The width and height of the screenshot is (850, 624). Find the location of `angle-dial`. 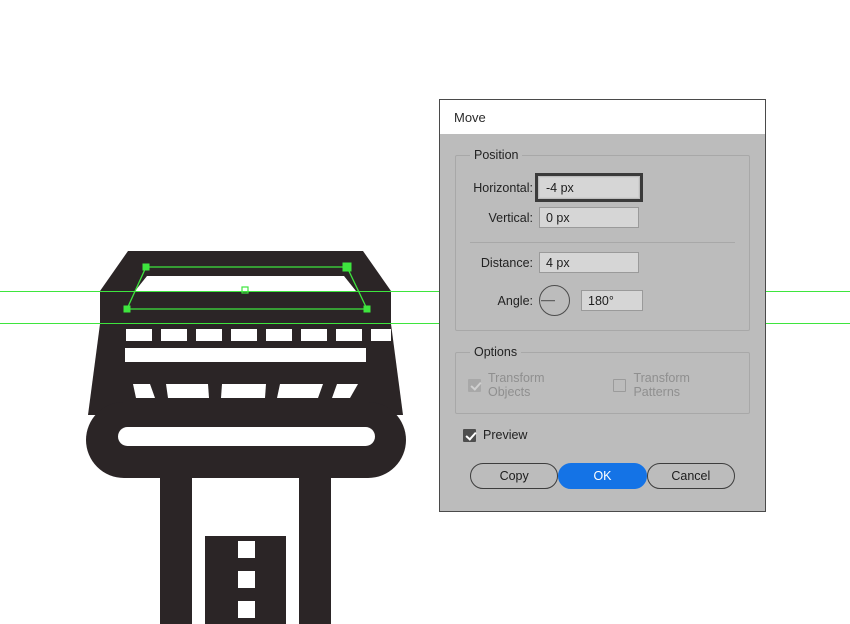

angle-dial is located at coordinates (554, 300).